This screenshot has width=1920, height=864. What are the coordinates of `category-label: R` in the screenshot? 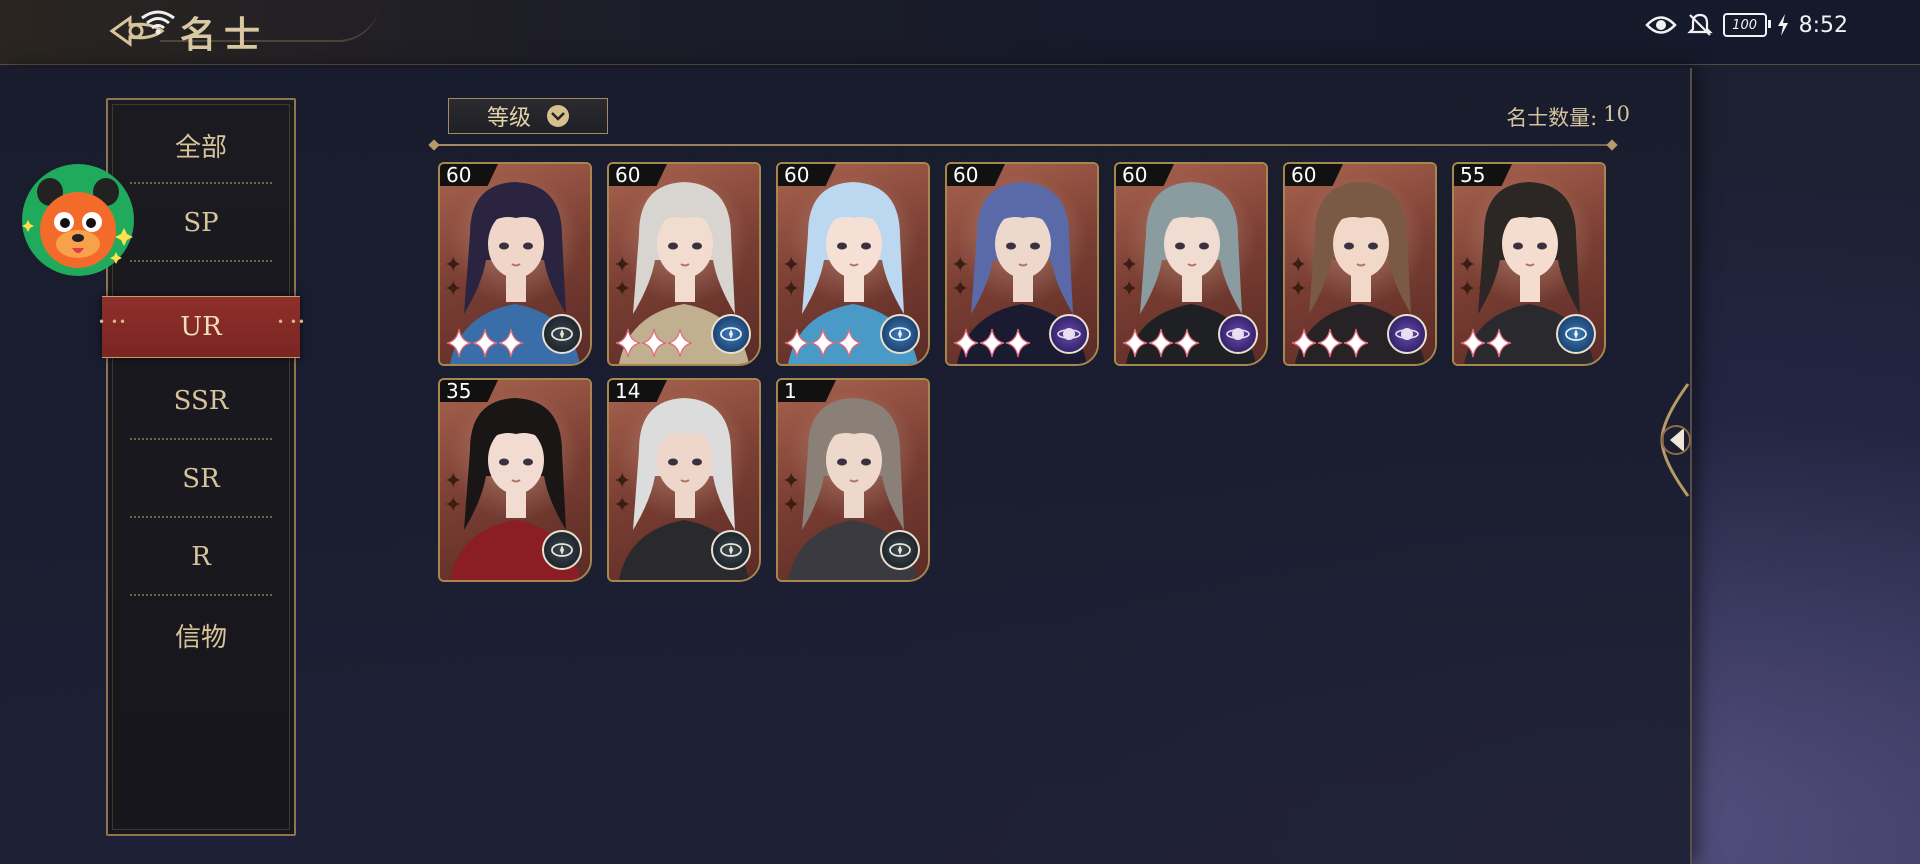 It's located at (201, 557).